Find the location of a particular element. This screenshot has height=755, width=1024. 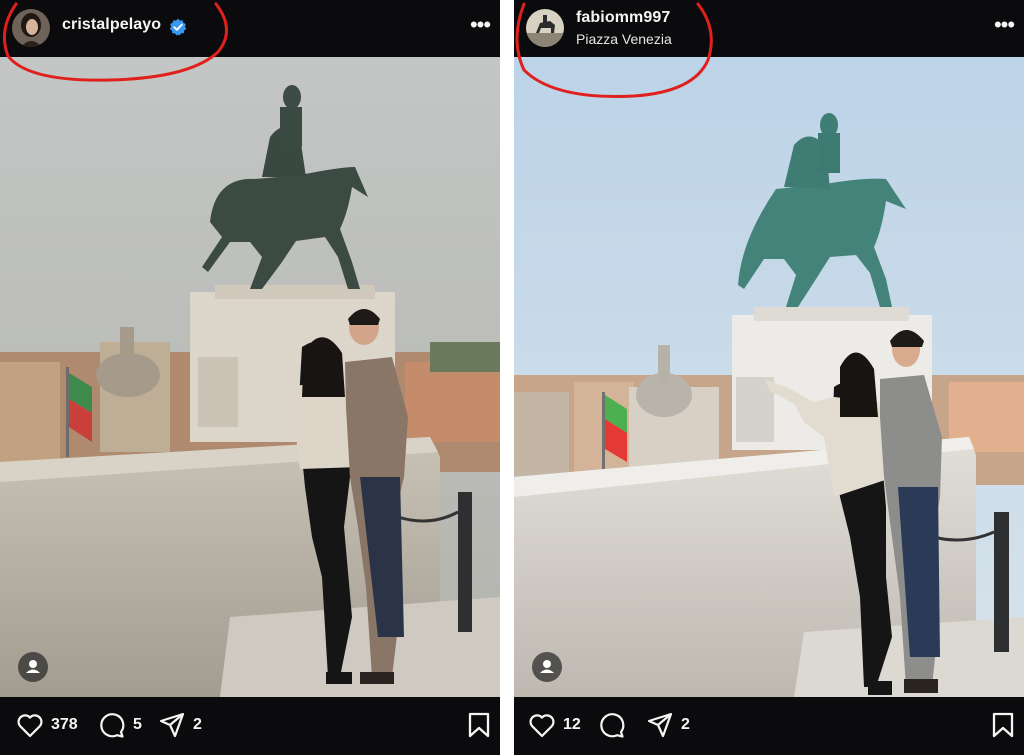

comment-button is located at coordinates (612, 725).